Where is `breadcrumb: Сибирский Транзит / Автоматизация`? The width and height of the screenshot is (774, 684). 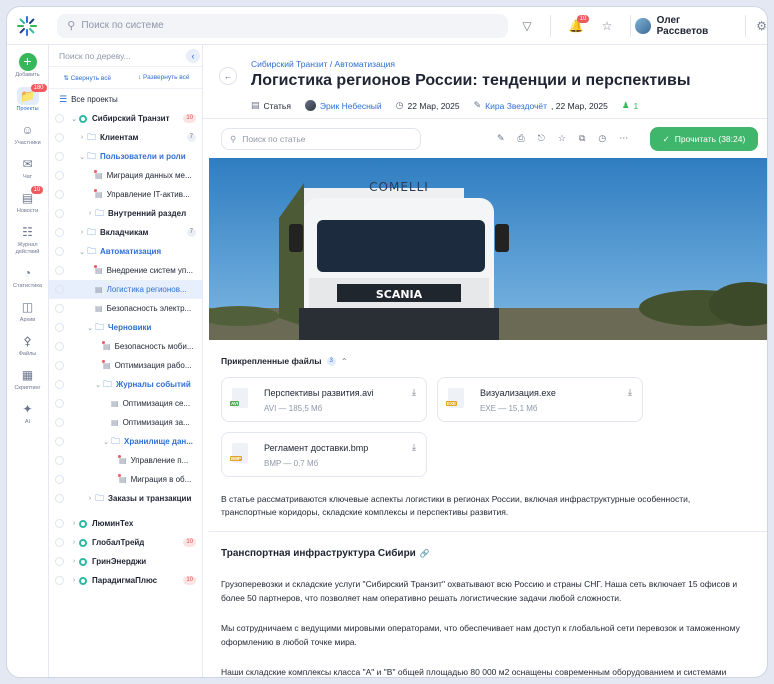 breadcrumb: Сибирский Транзит / Автоматизация is located at coordinates (323, 64).